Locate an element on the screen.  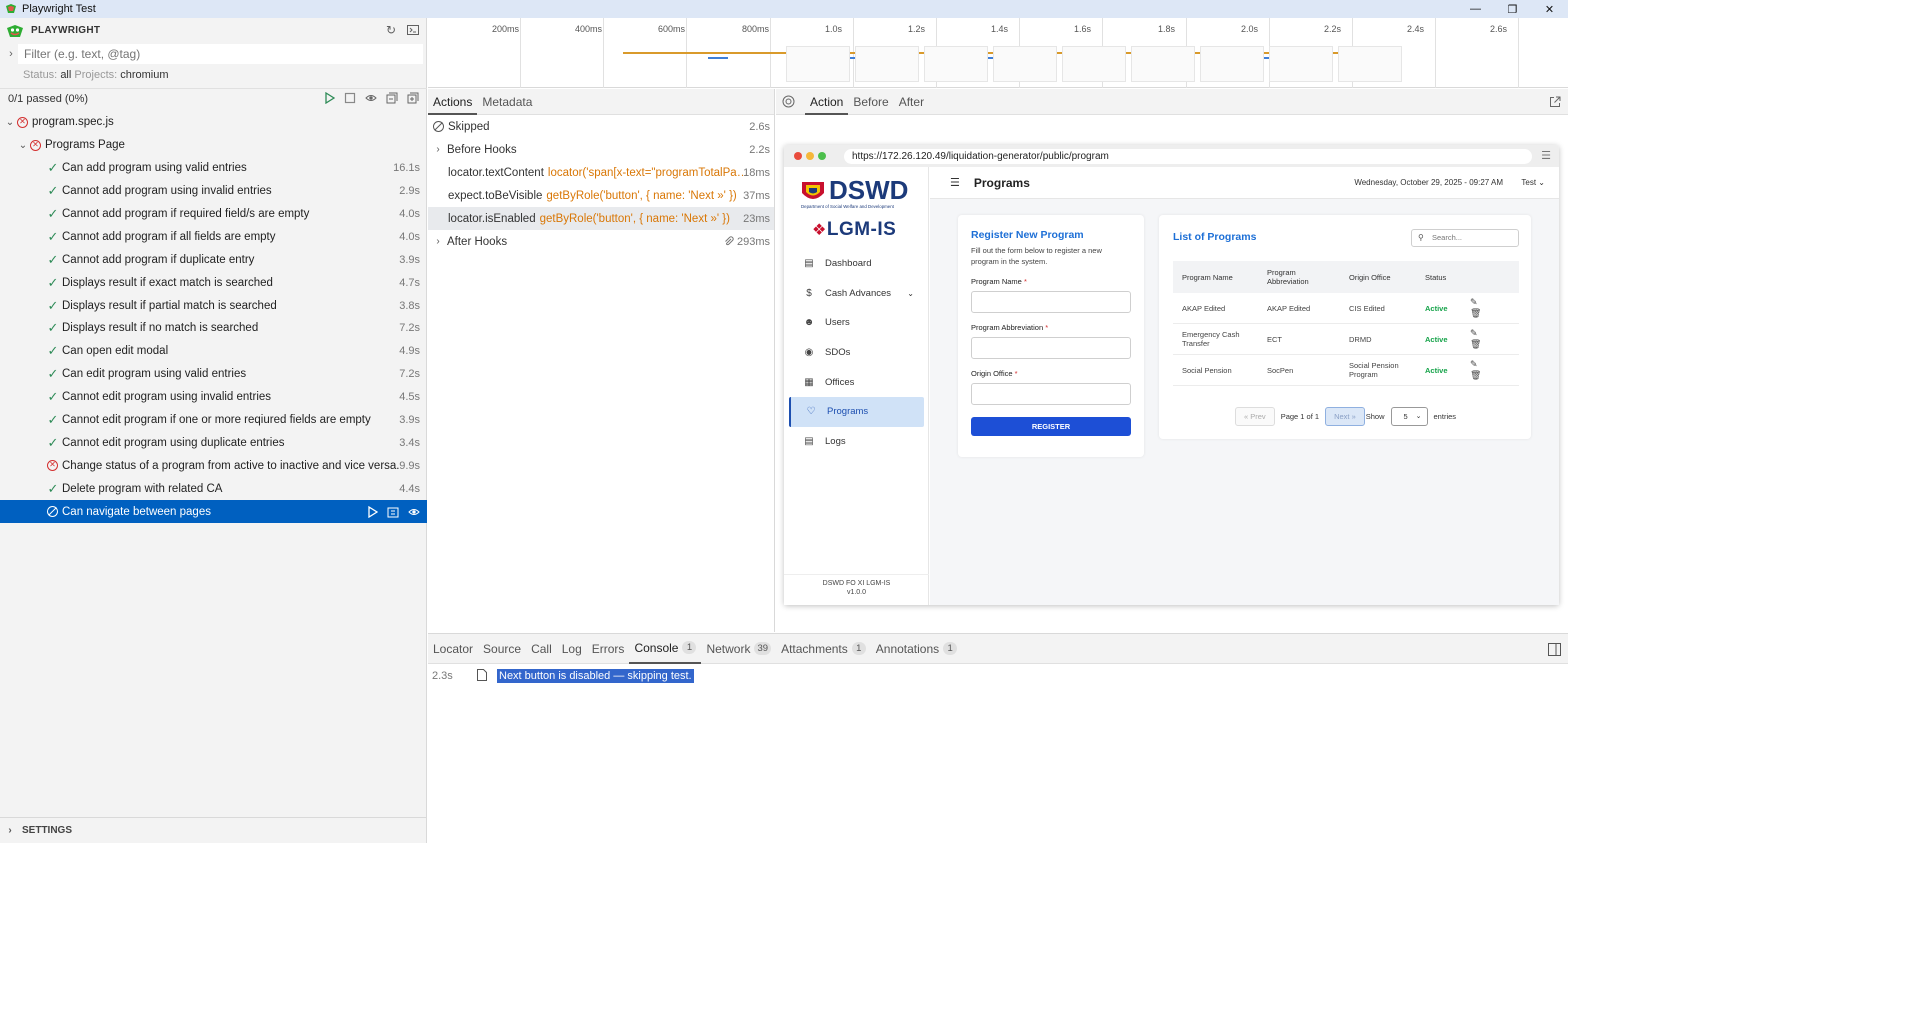
close-icon: ✕ is located at coordinates (1549, 9).